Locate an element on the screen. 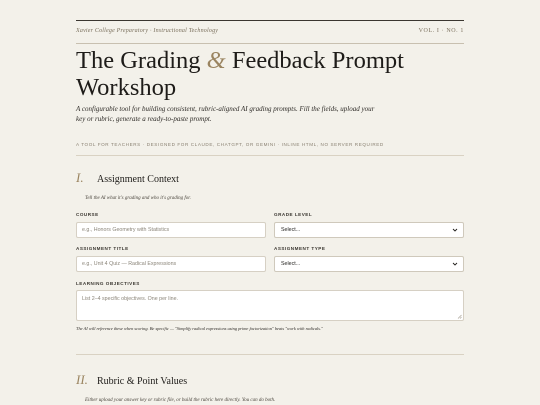  top-rule is located at coordinates (270, 20).